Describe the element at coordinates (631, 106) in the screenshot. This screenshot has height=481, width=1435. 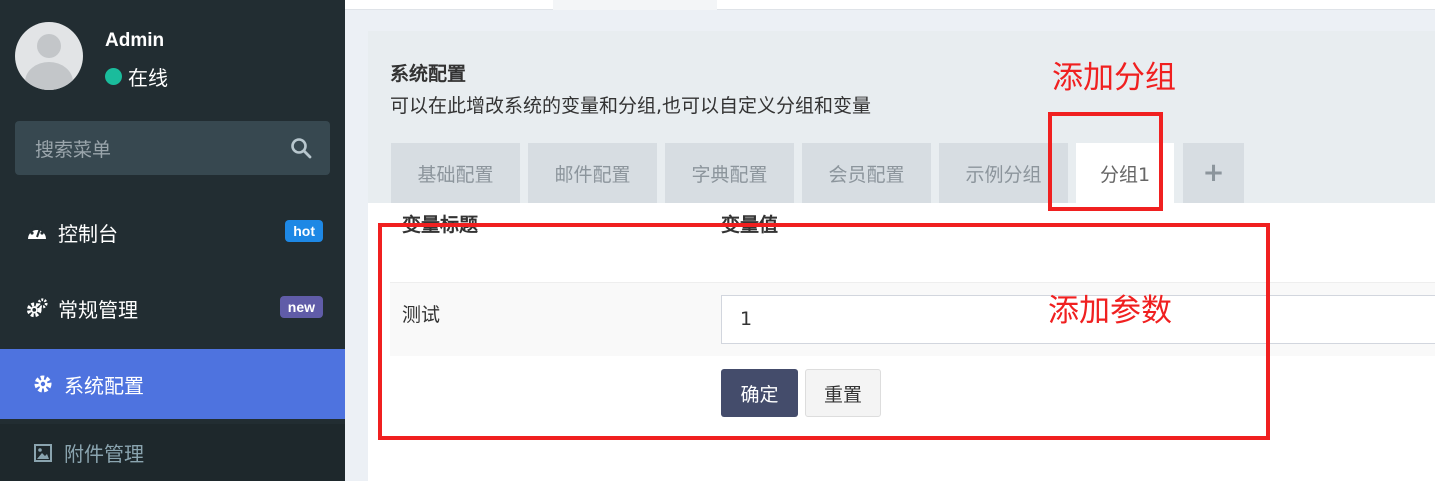
I see `page-description: 可以在此增改系统的变量和分组,也可以自定义分组和变量` at that location.